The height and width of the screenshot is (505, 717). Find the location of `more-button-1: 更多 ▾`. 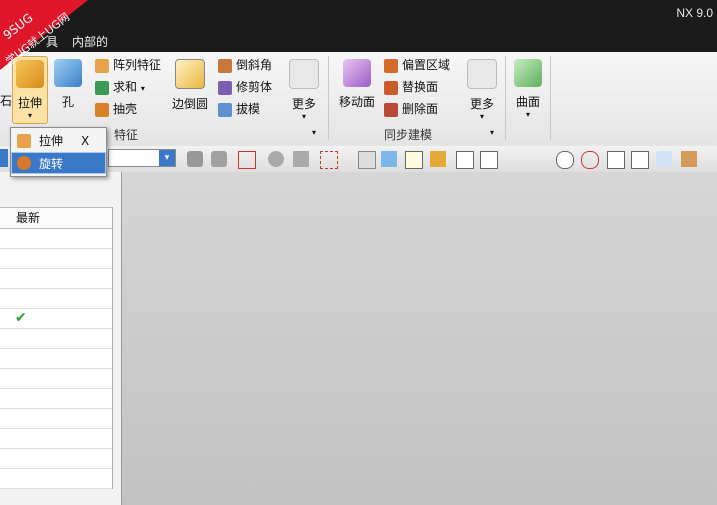

more-button-1: 更多 ▾ is located at coordinates (304, 88).